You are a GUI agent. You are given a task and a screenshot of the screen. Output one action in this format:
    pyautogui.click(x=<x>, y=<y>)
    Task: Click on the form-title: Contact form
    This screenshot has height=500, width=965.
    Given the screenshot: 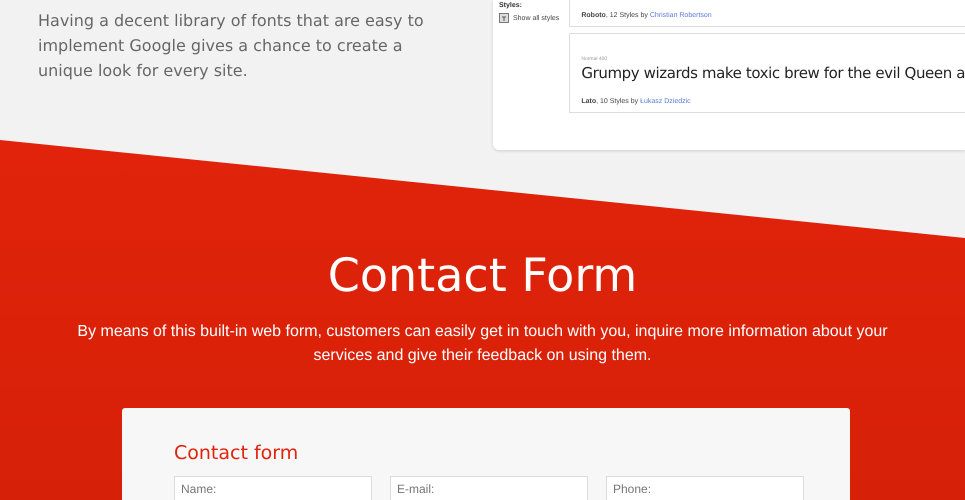 What is the action you would take?
    pyautogui.click(x=237, y=453)
    